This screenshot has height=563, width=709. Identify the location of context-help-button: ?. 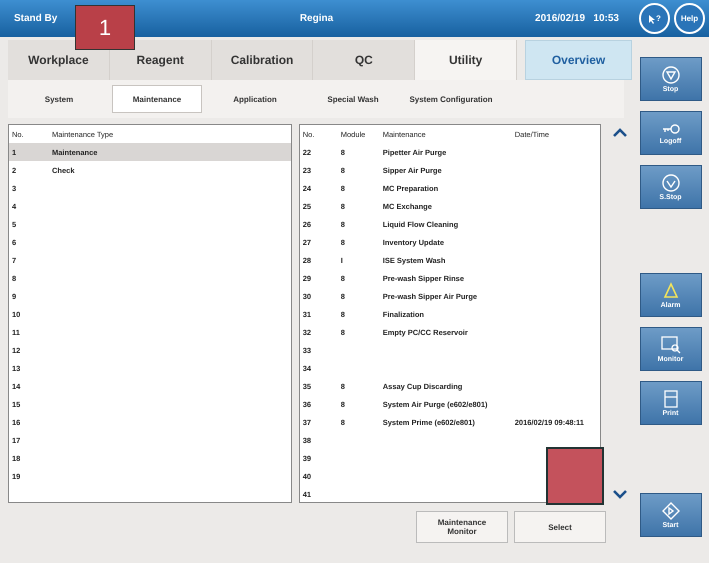
(654, 18).